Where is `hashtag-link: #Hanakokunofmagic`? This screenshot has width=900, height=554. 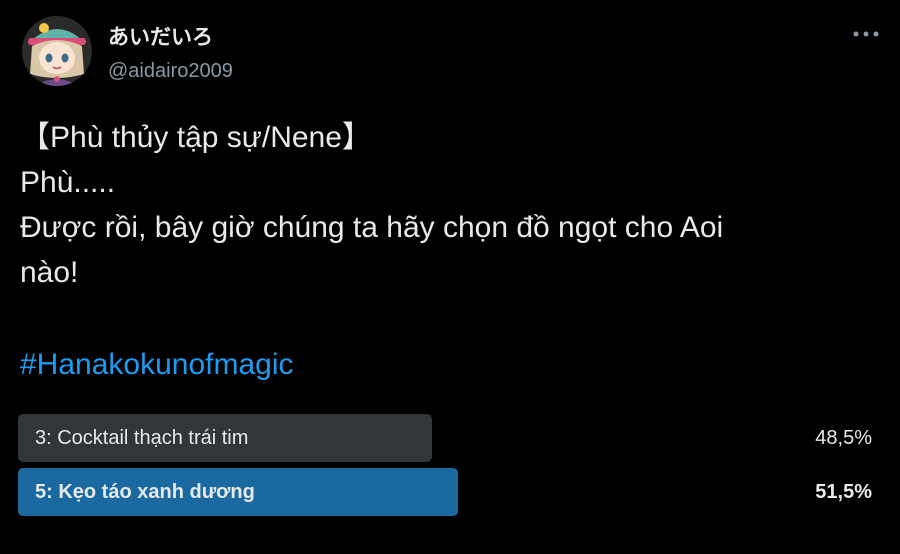 hashtag-link: #Hanakokunofmagic is located at coordinates (157, 364).